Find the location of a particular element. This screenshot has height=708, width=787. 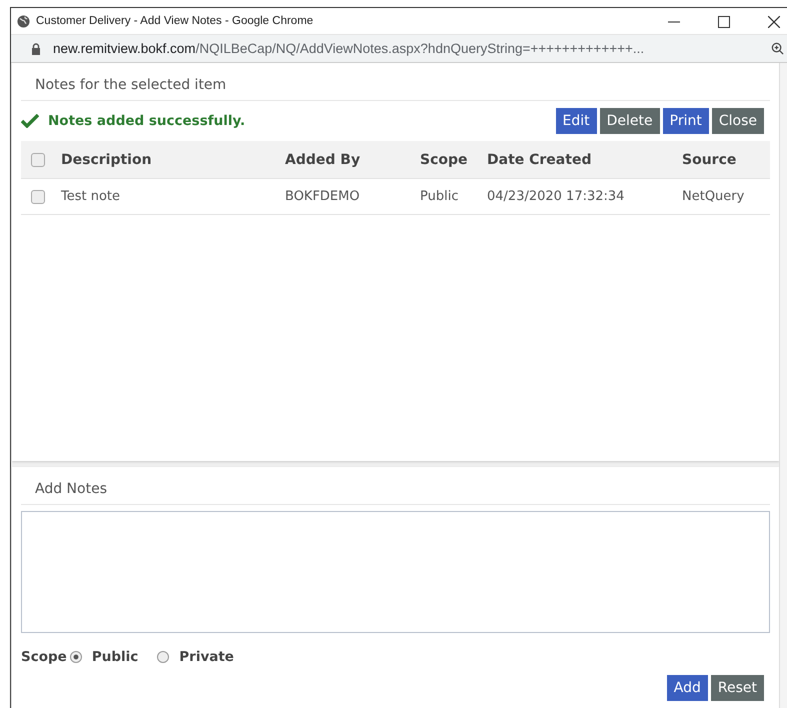

column-header: Source is located at coordinates (726, 160).